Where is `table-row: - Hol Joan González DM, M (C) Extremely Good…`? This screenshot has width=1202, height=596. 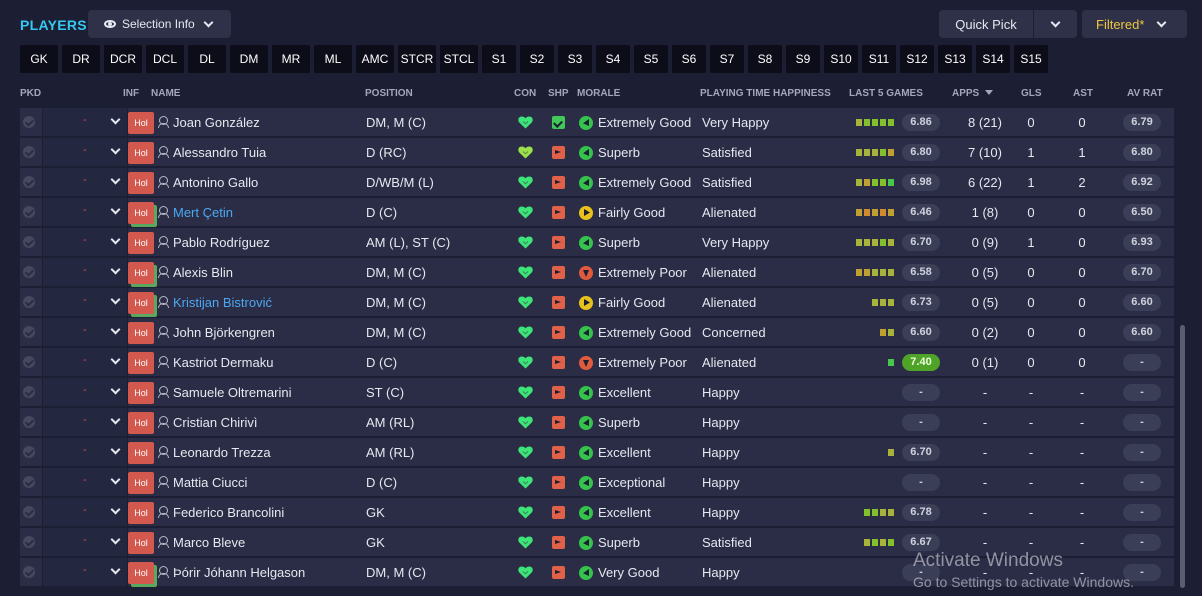 table-row: - Hol Joan González DM, M (C) Extremely Good… is located at coordinates (597, 123).